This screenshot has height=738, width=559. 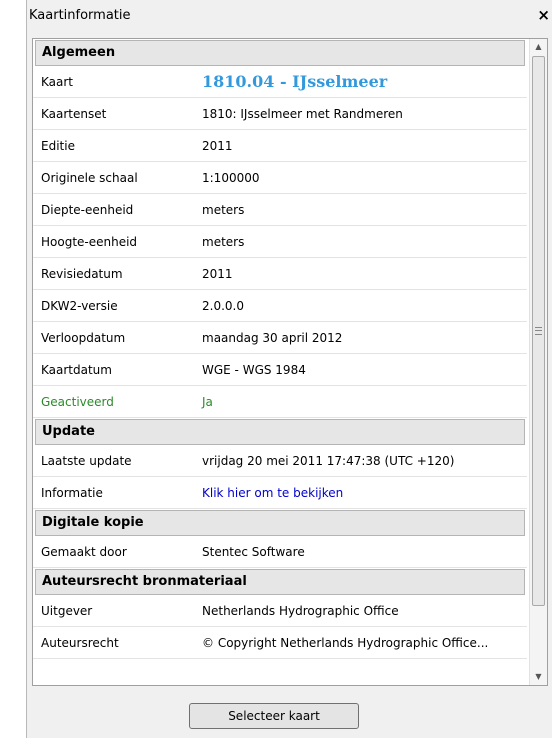 I want to click on row-kaart: Kaart 1810.04 - IJsselmeer, so click(x=280, y=82).